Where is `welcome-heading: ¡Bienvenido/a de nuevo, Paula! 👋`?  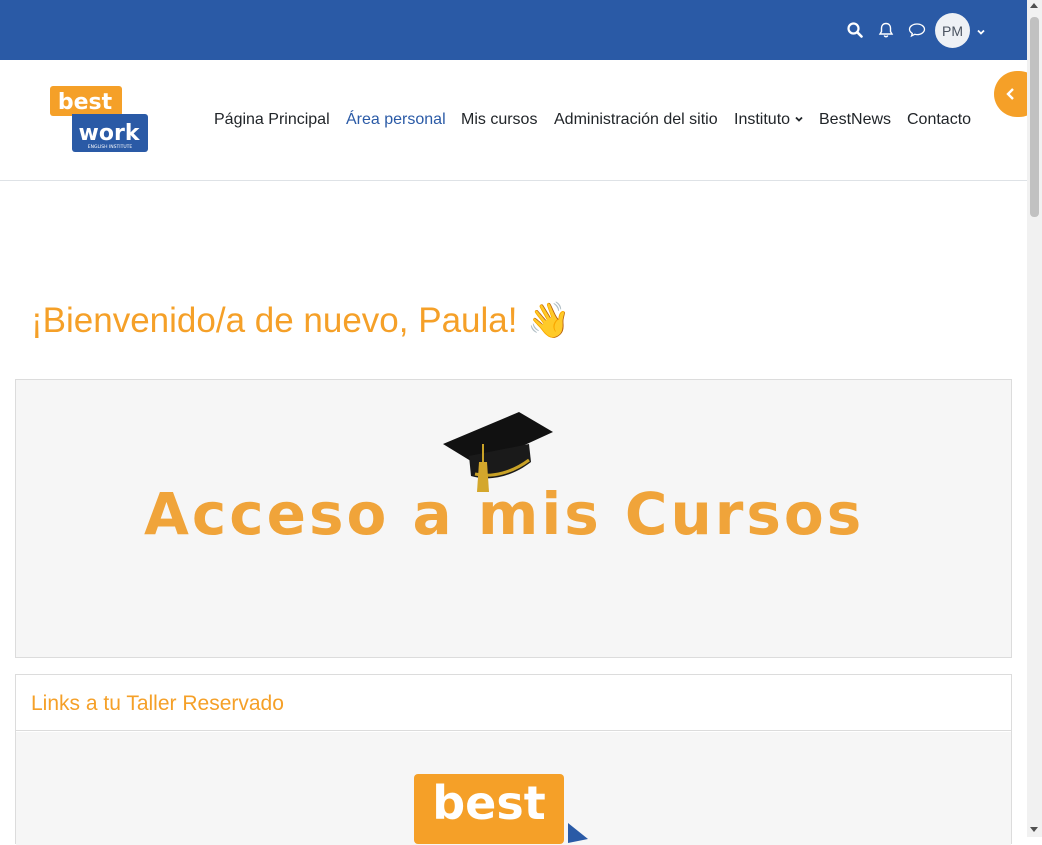
welcome-heading: ¡Bienvenido/a de nuevo, Paula! 👋 is located at coordinates (301, 320).